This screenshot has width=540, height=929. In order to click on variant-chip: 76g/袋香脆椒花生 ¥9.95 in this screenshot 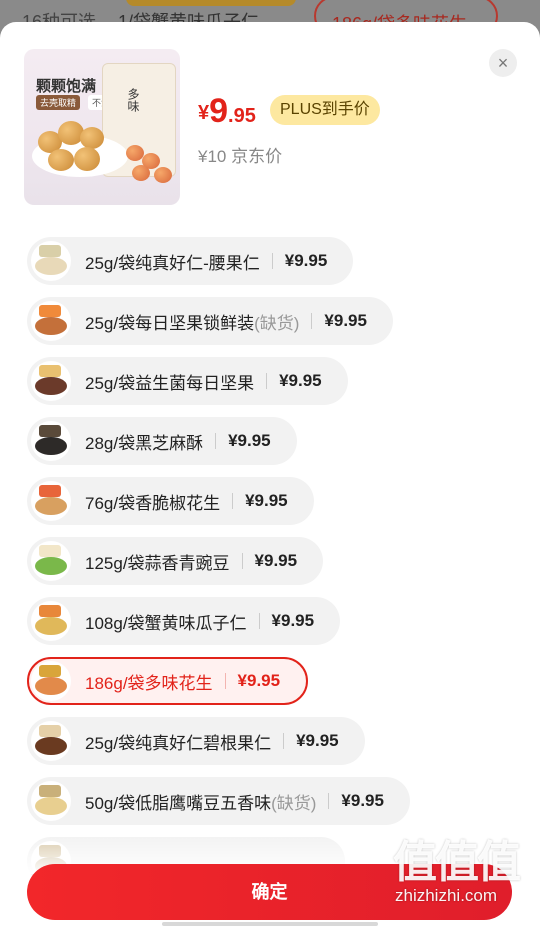, I will do `click(170, 501)`.